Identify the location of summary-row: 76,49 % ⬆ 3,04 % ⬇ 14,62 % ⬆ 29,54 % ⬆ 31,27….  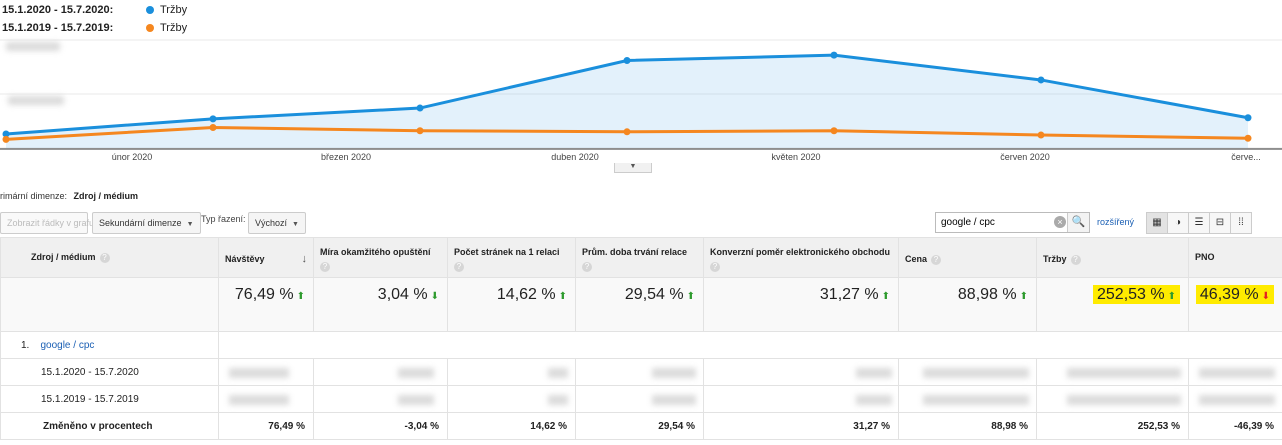
(641, 304).